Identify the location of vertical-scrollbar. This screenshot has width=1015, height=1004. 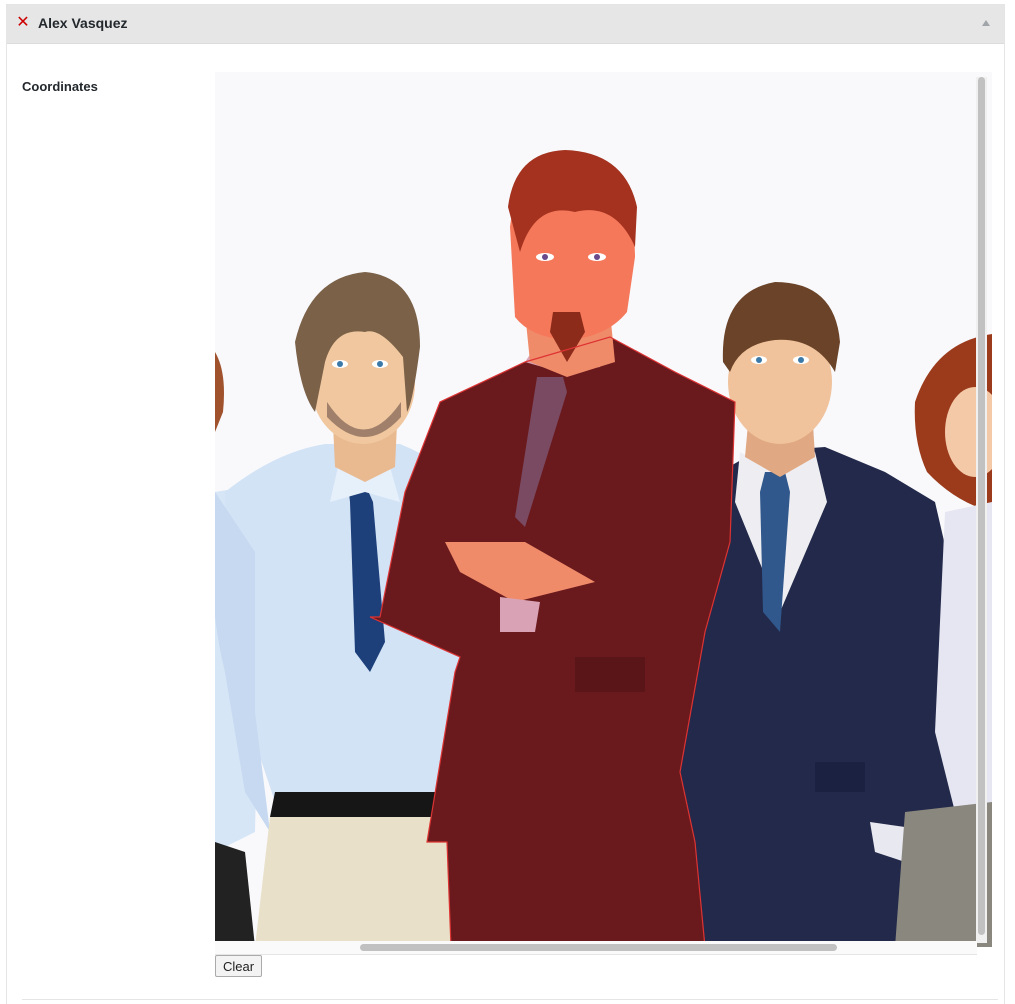
(981, 510).